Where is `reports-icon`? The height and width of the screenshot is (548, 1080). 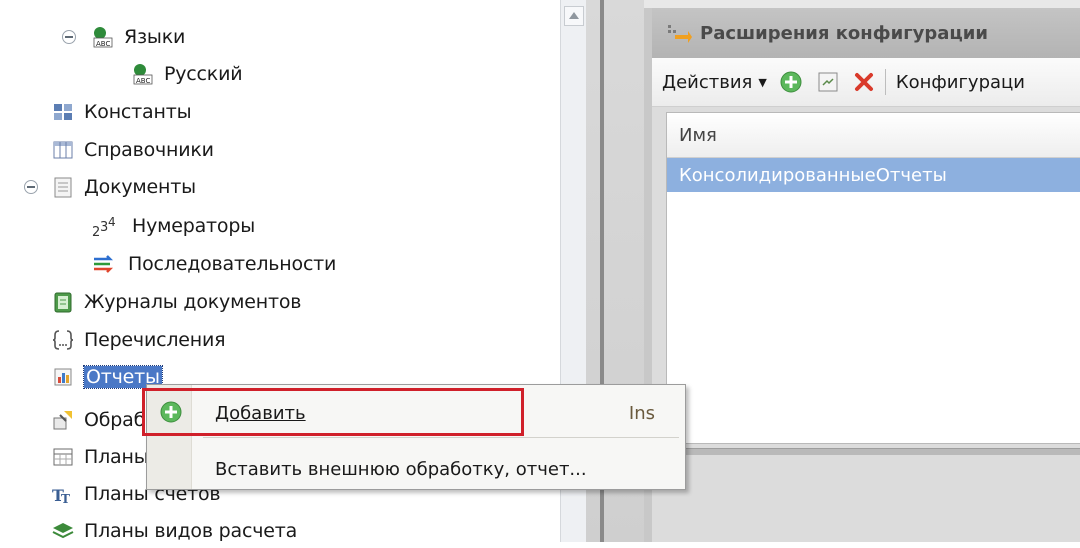
reports-icon is located at coordinates (63, 377).